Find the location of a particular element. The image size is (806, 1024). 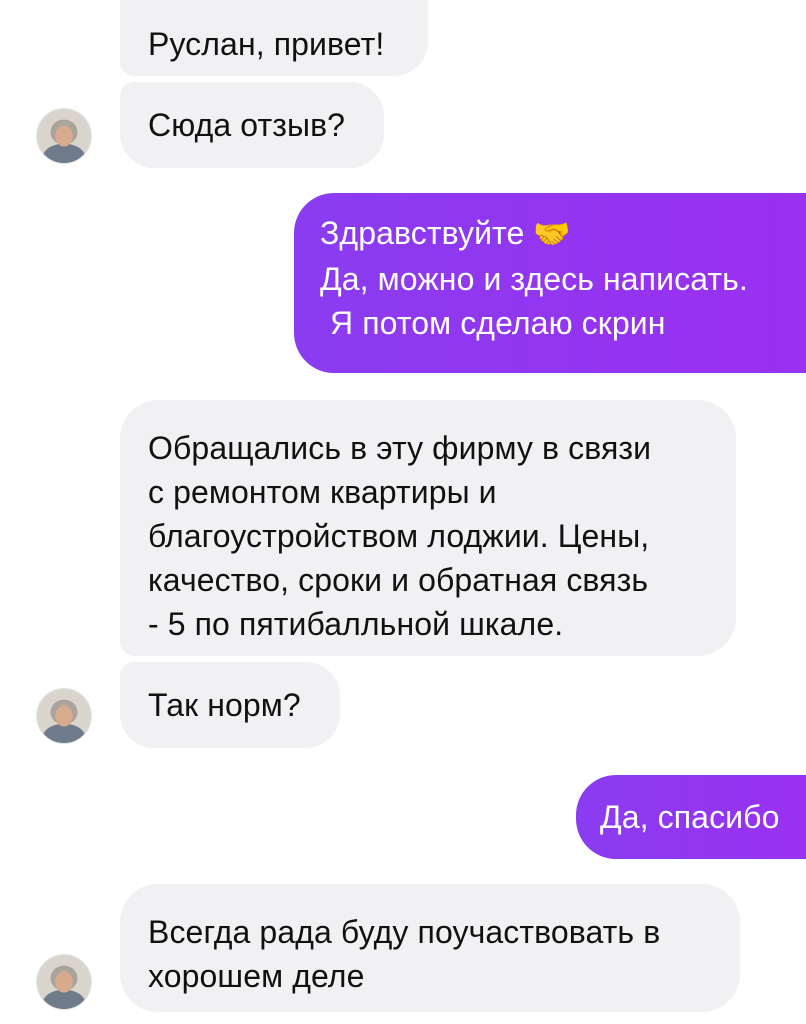

message-text: Руслан, привет! is located at coordinates (266, 44).